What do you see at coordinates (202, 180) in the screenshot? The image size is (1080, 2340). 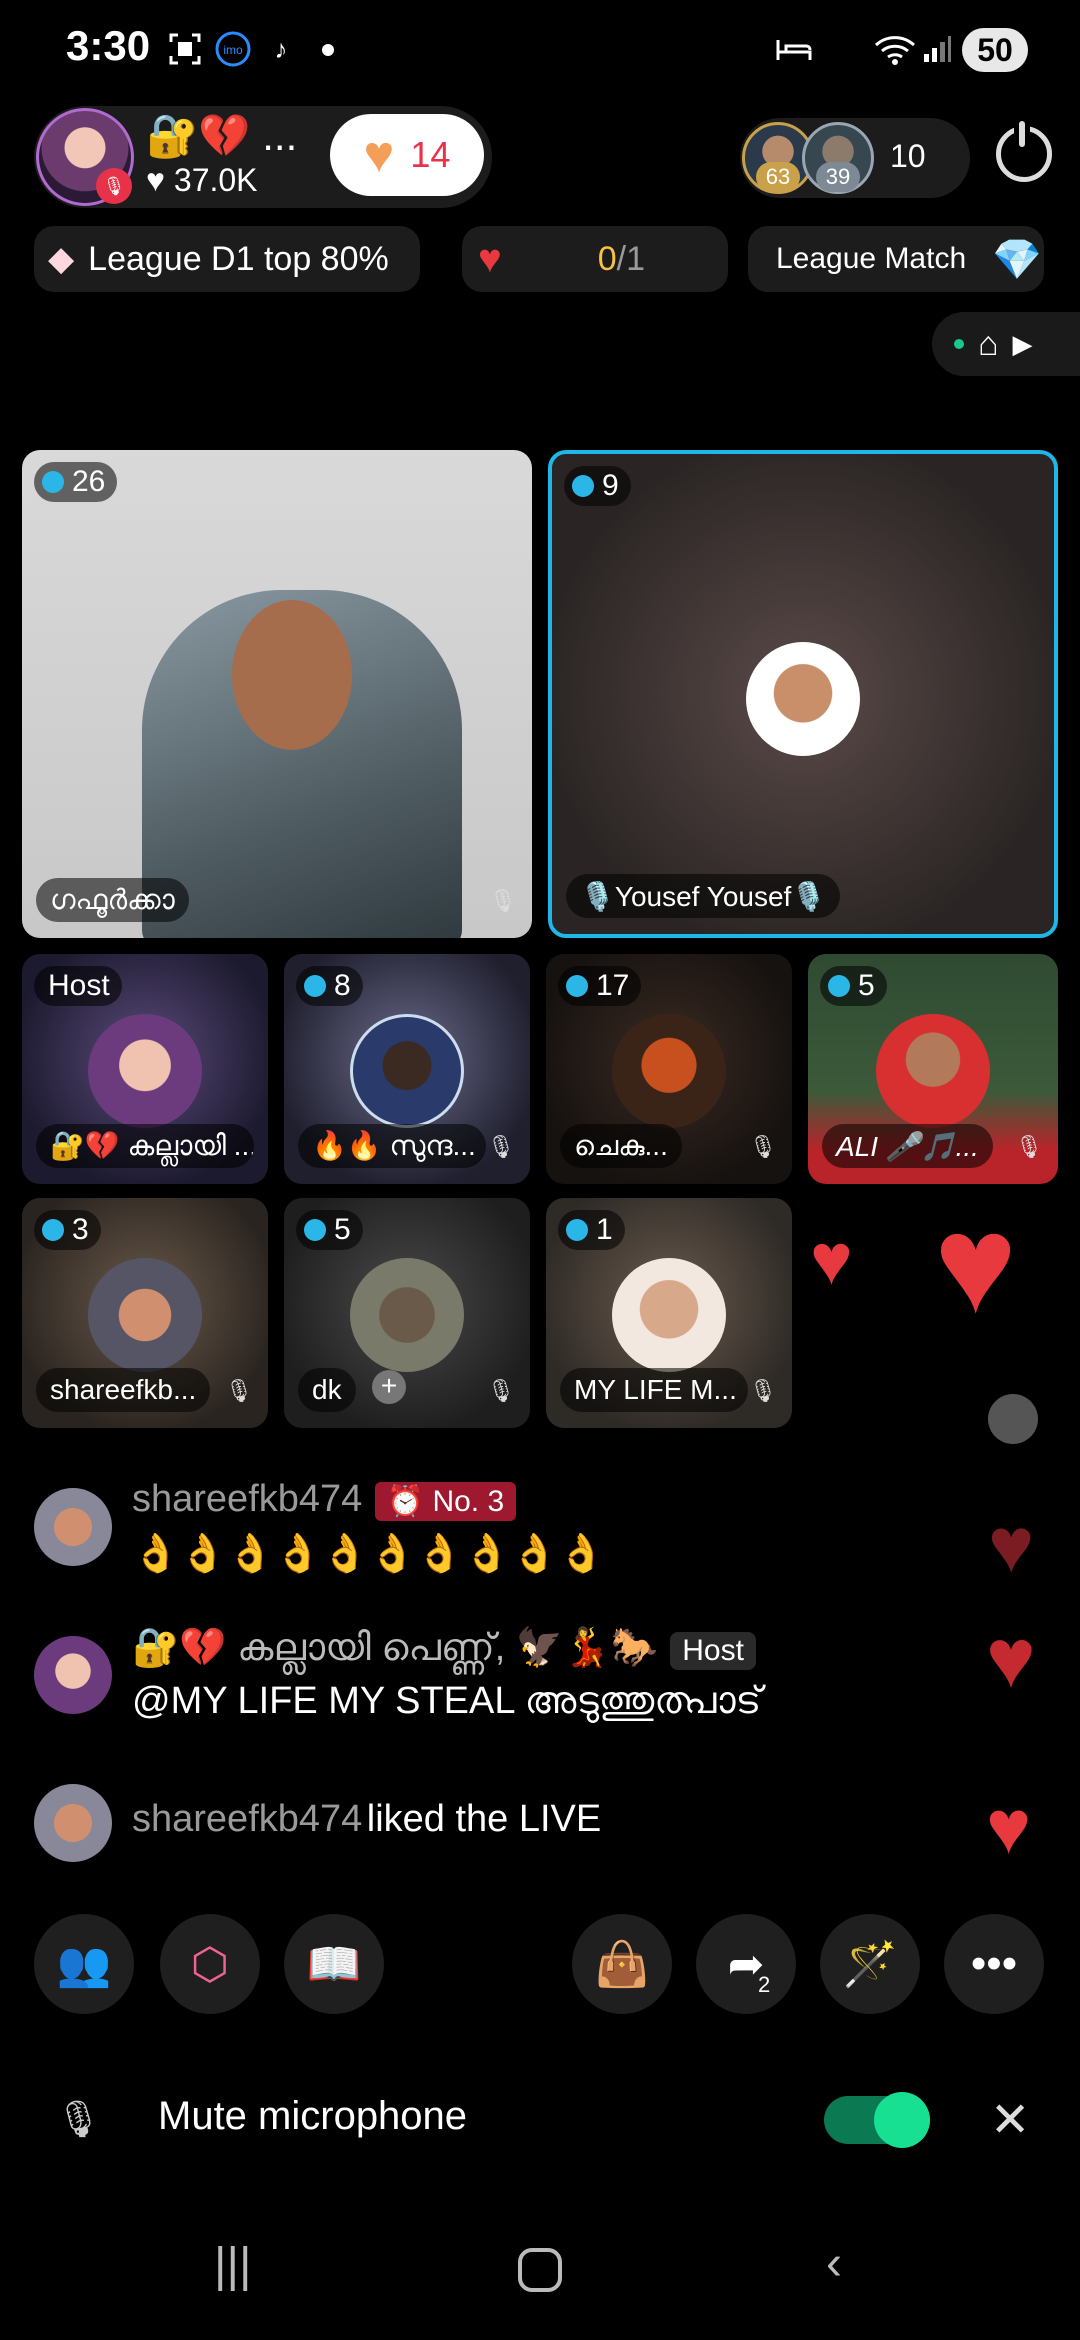 I see `host-likes: ♥ 37.0K` at bounding box center [202, 180].